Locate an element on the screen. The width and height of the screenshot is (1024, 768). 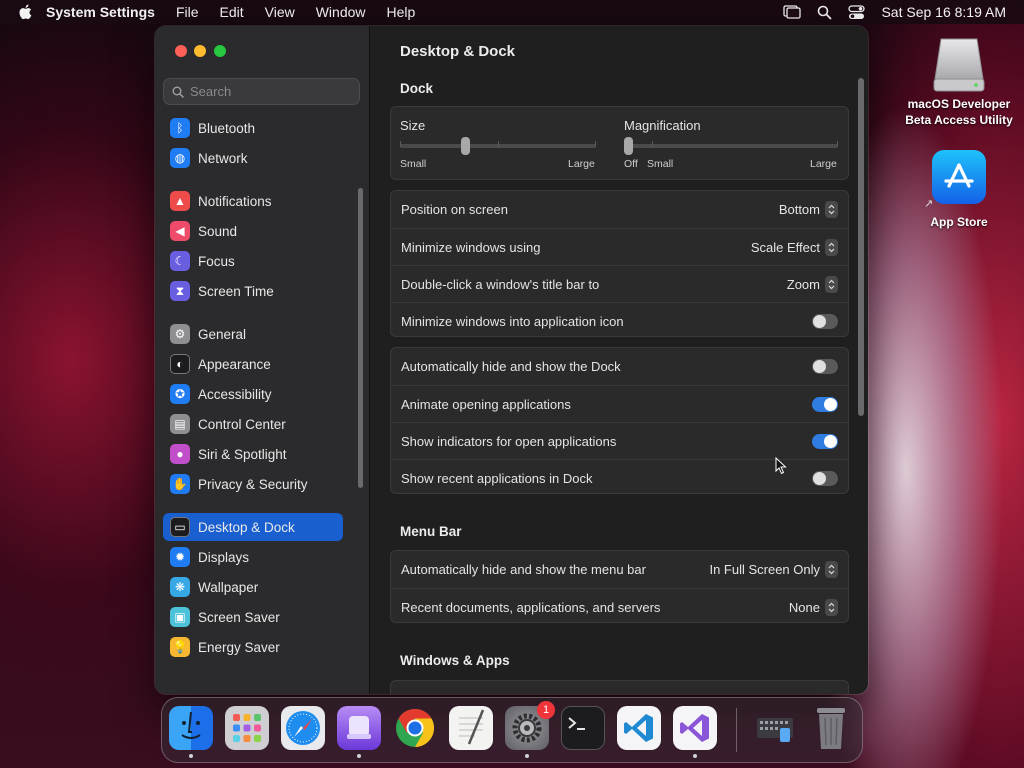
size-slider-knob is located at coordinates (465, 146).